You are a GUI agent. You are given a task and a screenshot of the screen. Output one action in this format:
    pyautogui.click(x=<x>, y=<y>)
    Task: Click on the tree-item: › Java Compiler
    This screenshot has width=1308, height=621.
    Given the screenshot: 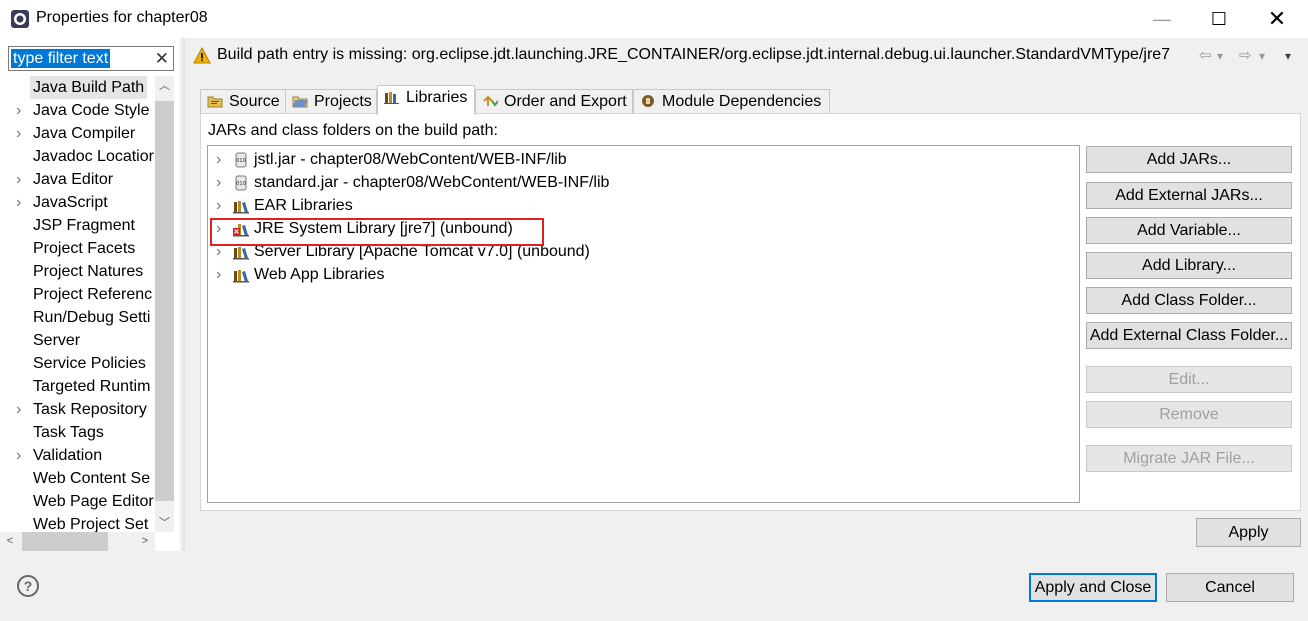 What is the action you would take?
    pyautogui.click(x=77, y=133)
    